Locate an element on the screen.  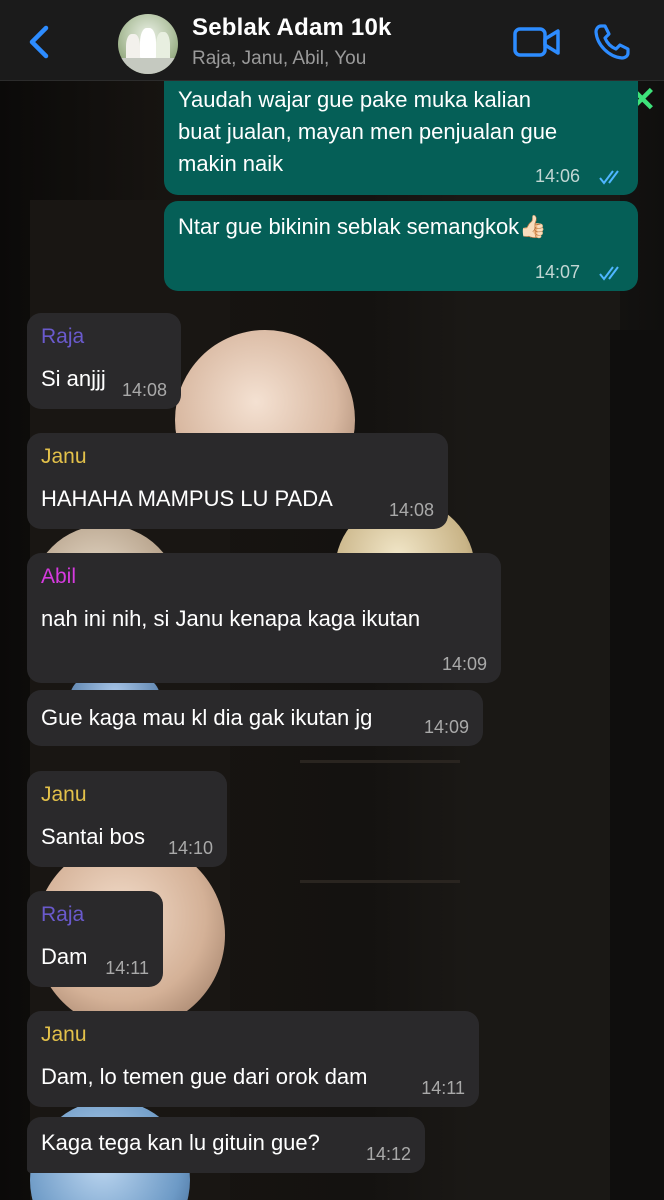
video-call-button is located at coordinates (537, 42).